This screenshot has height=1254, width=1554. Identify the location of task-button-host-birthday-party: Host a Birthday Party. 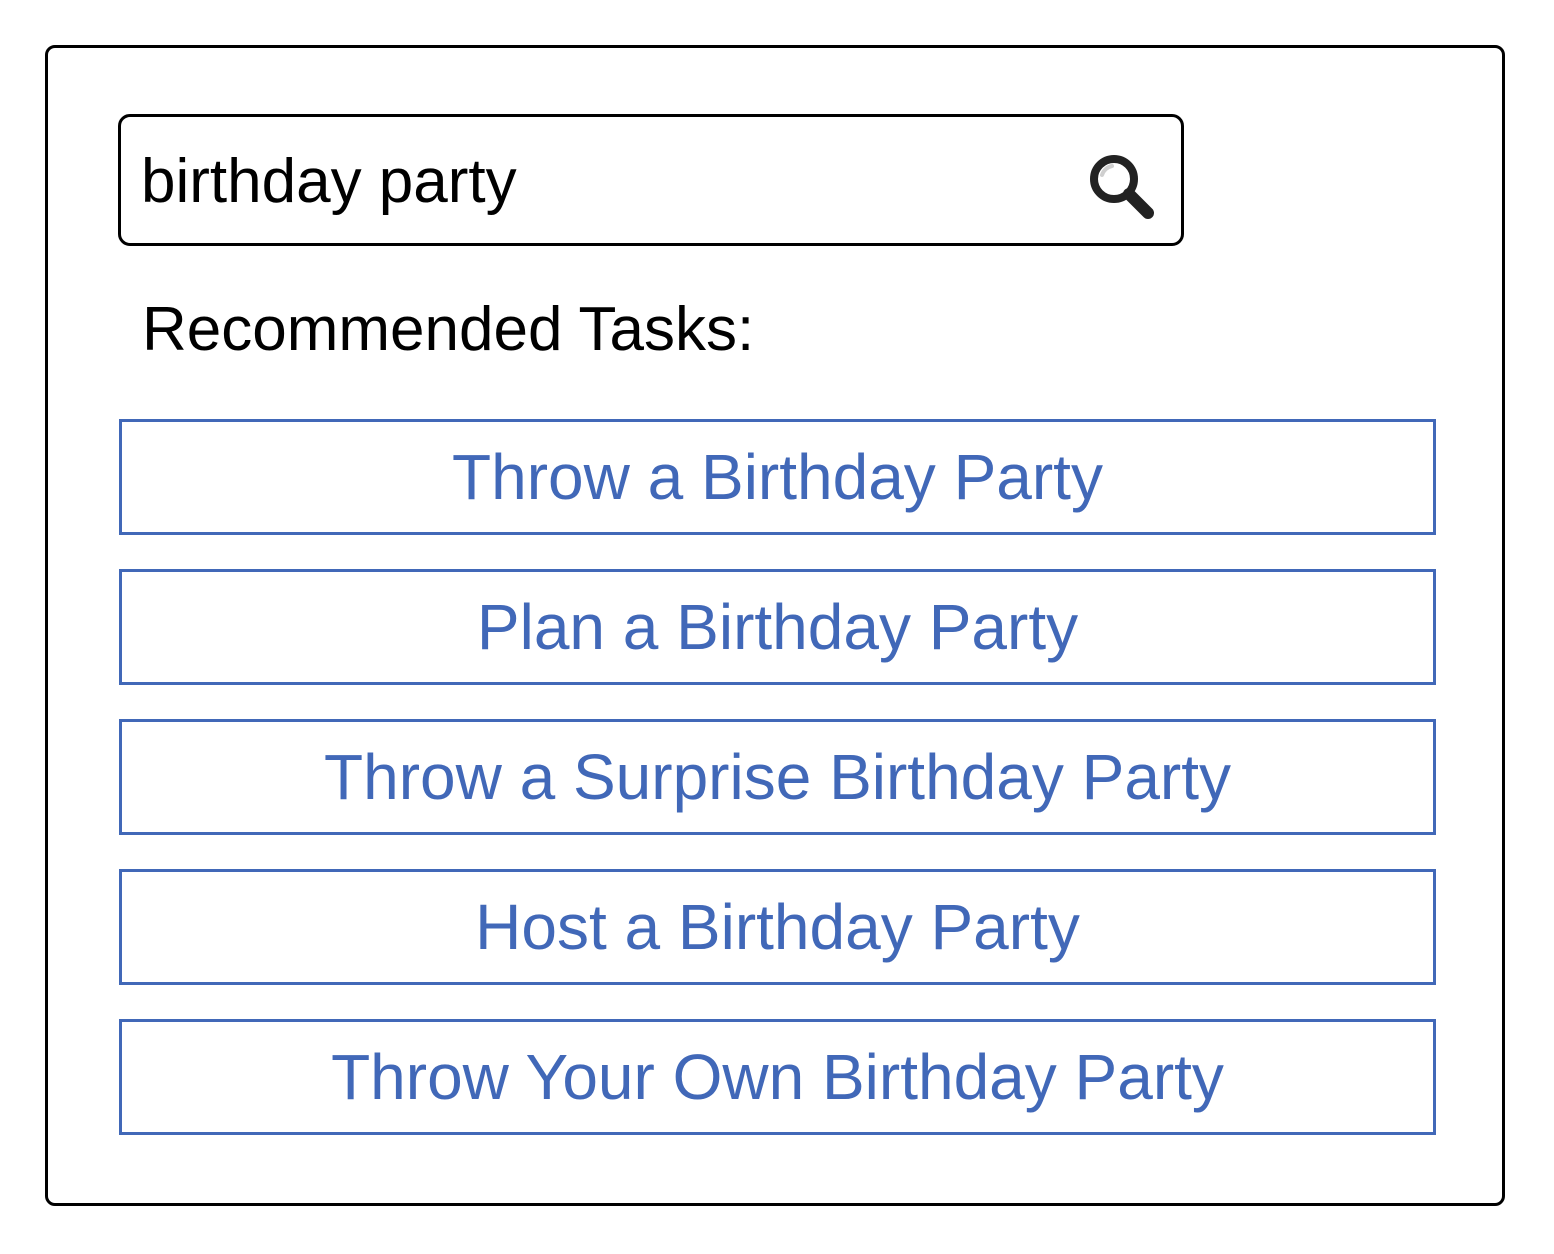
(777, 927).